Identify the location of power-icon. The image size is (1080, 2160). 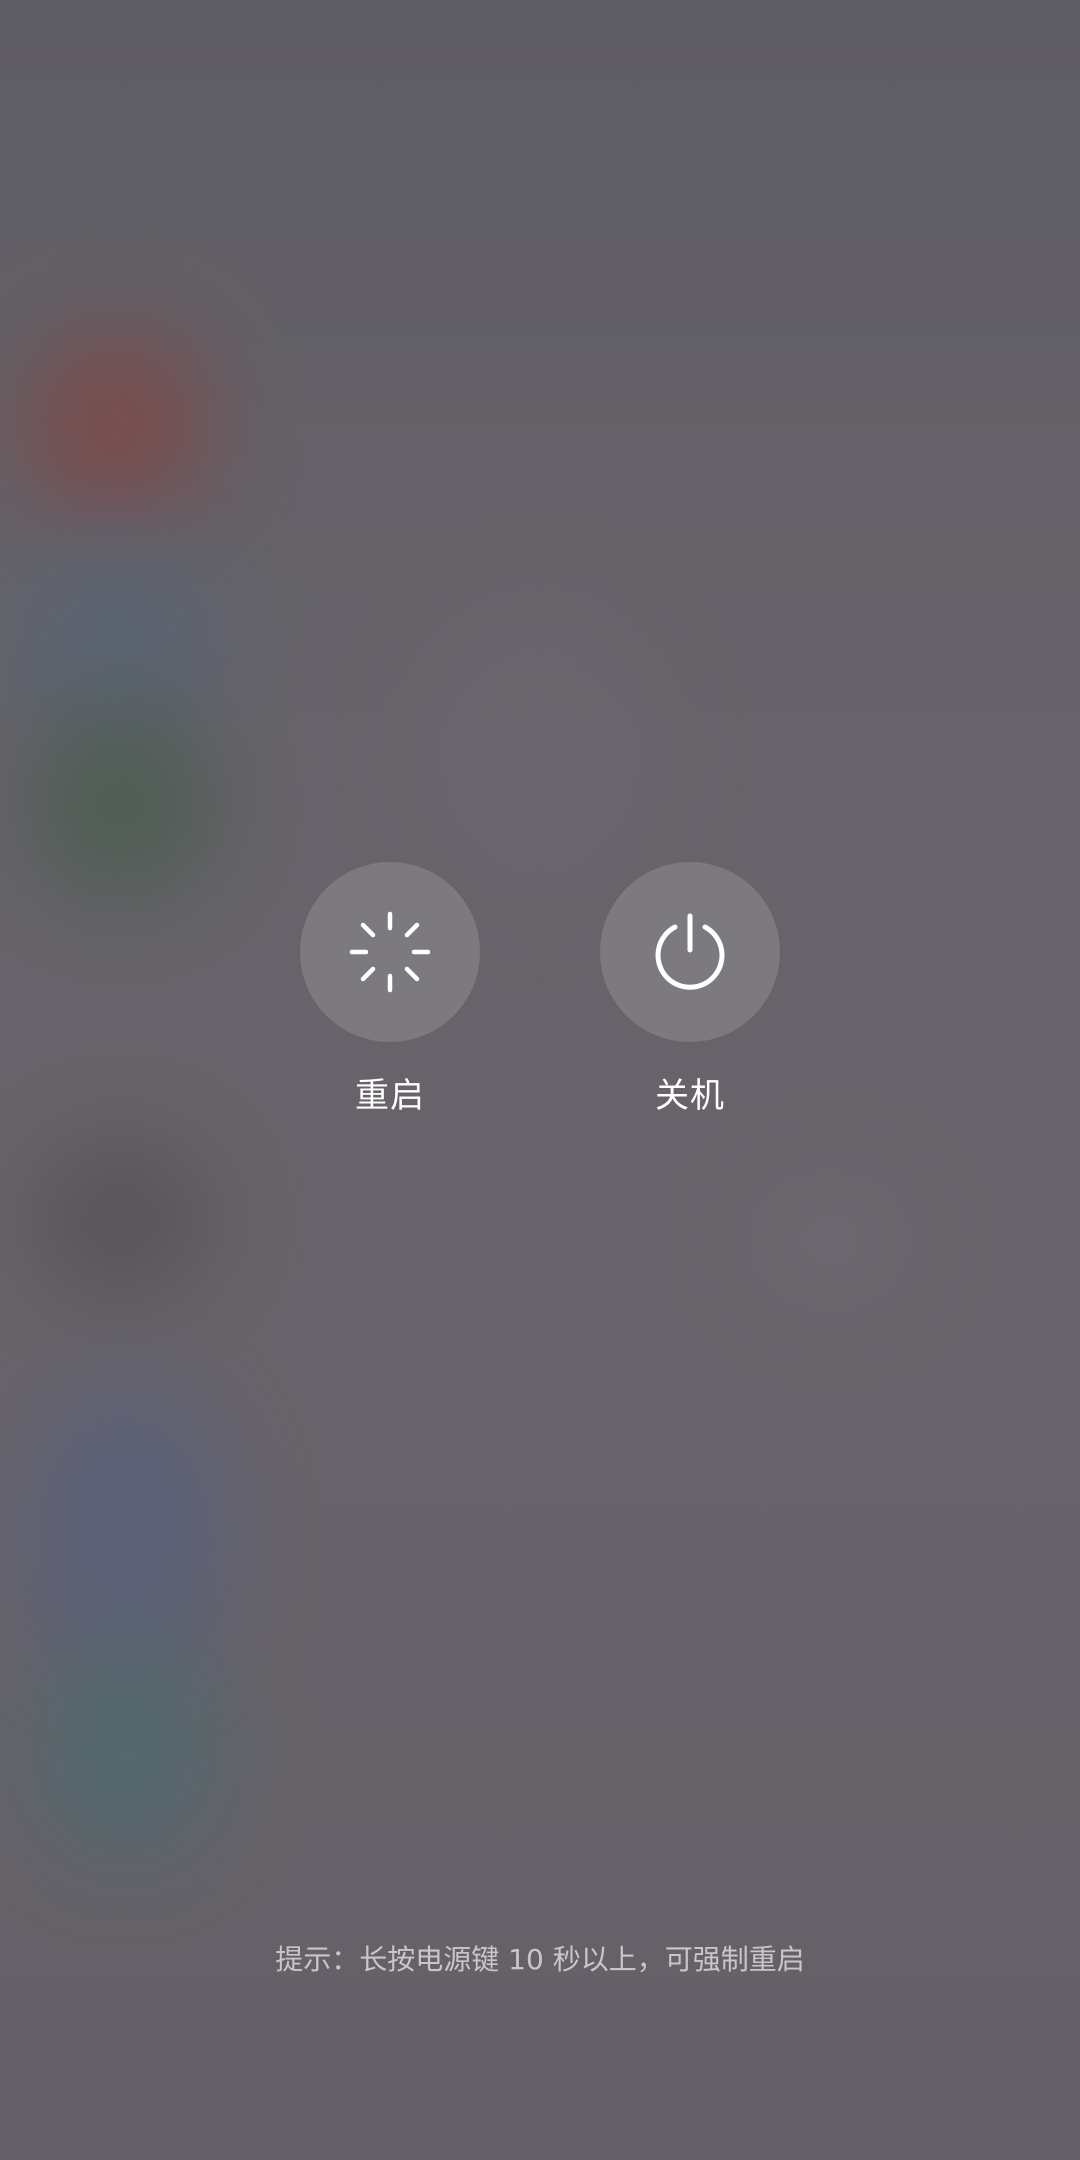
(690, 951).